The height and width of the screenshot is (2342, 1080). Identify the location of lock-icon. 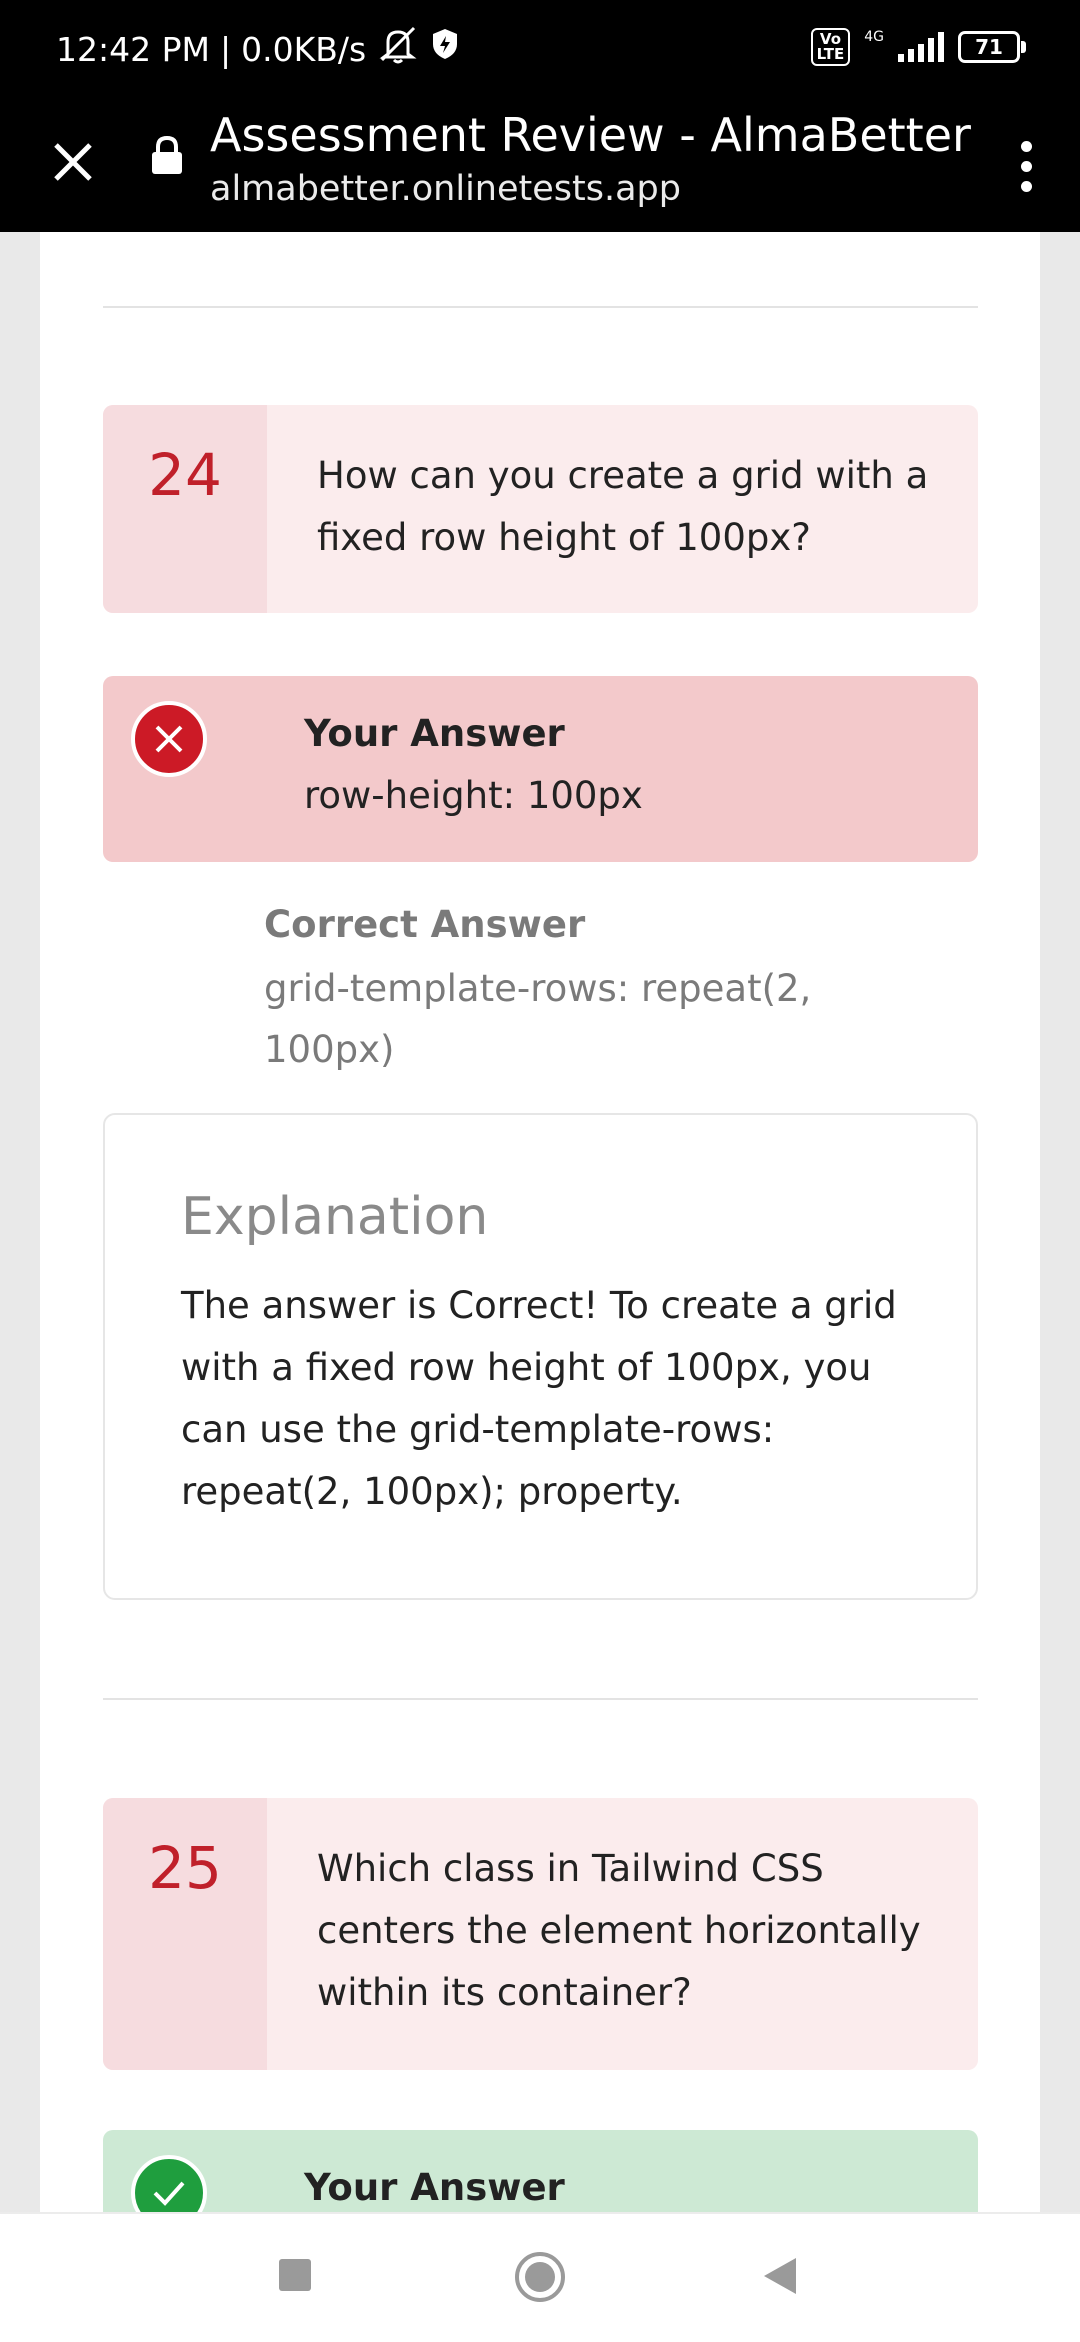
(167, 157).